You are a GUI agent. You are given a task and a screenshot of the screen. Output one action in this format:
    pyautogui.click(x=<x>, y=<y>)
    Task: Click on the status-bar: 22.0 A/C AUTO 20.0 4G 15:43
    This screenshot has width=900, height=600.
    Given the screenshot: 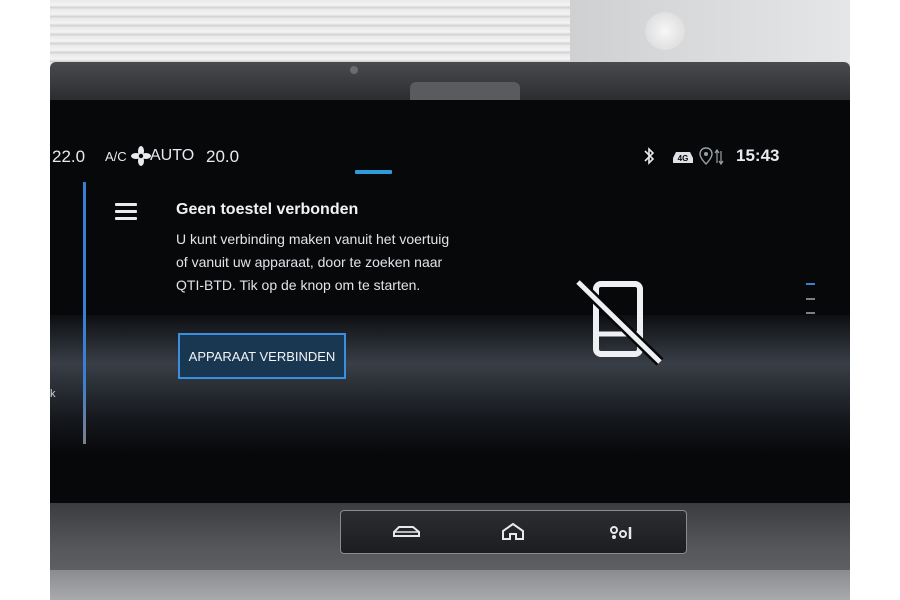 What is the action you would take?
    pyautogui.click(x=450, y=157)
    